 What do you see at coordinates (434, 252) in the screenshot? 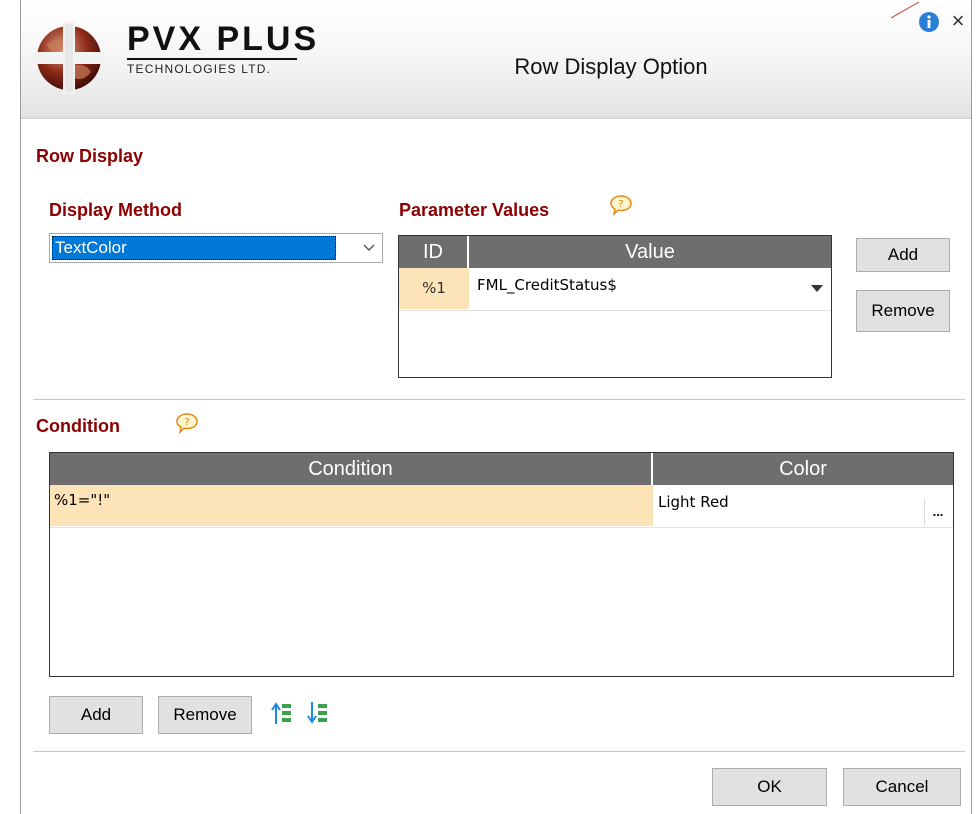
I see `param-column-id: ID` at bounding box center [434, 252].